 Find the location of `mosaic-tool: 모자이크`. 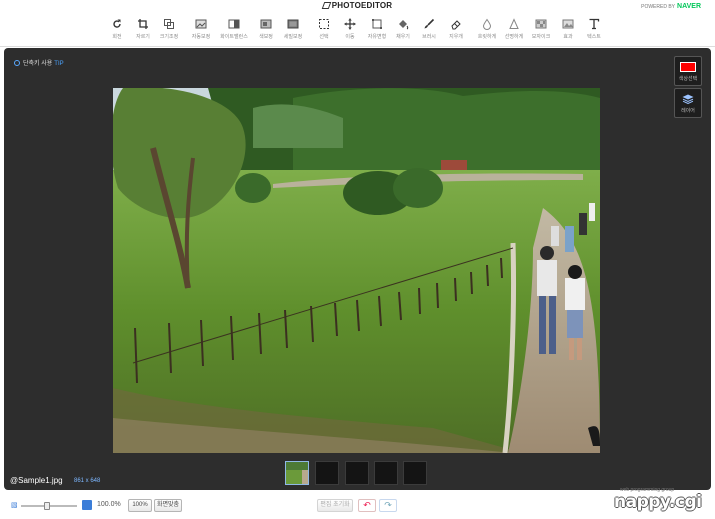

mosaic-tool: 모자이크 is located at coordinates (541, 31).